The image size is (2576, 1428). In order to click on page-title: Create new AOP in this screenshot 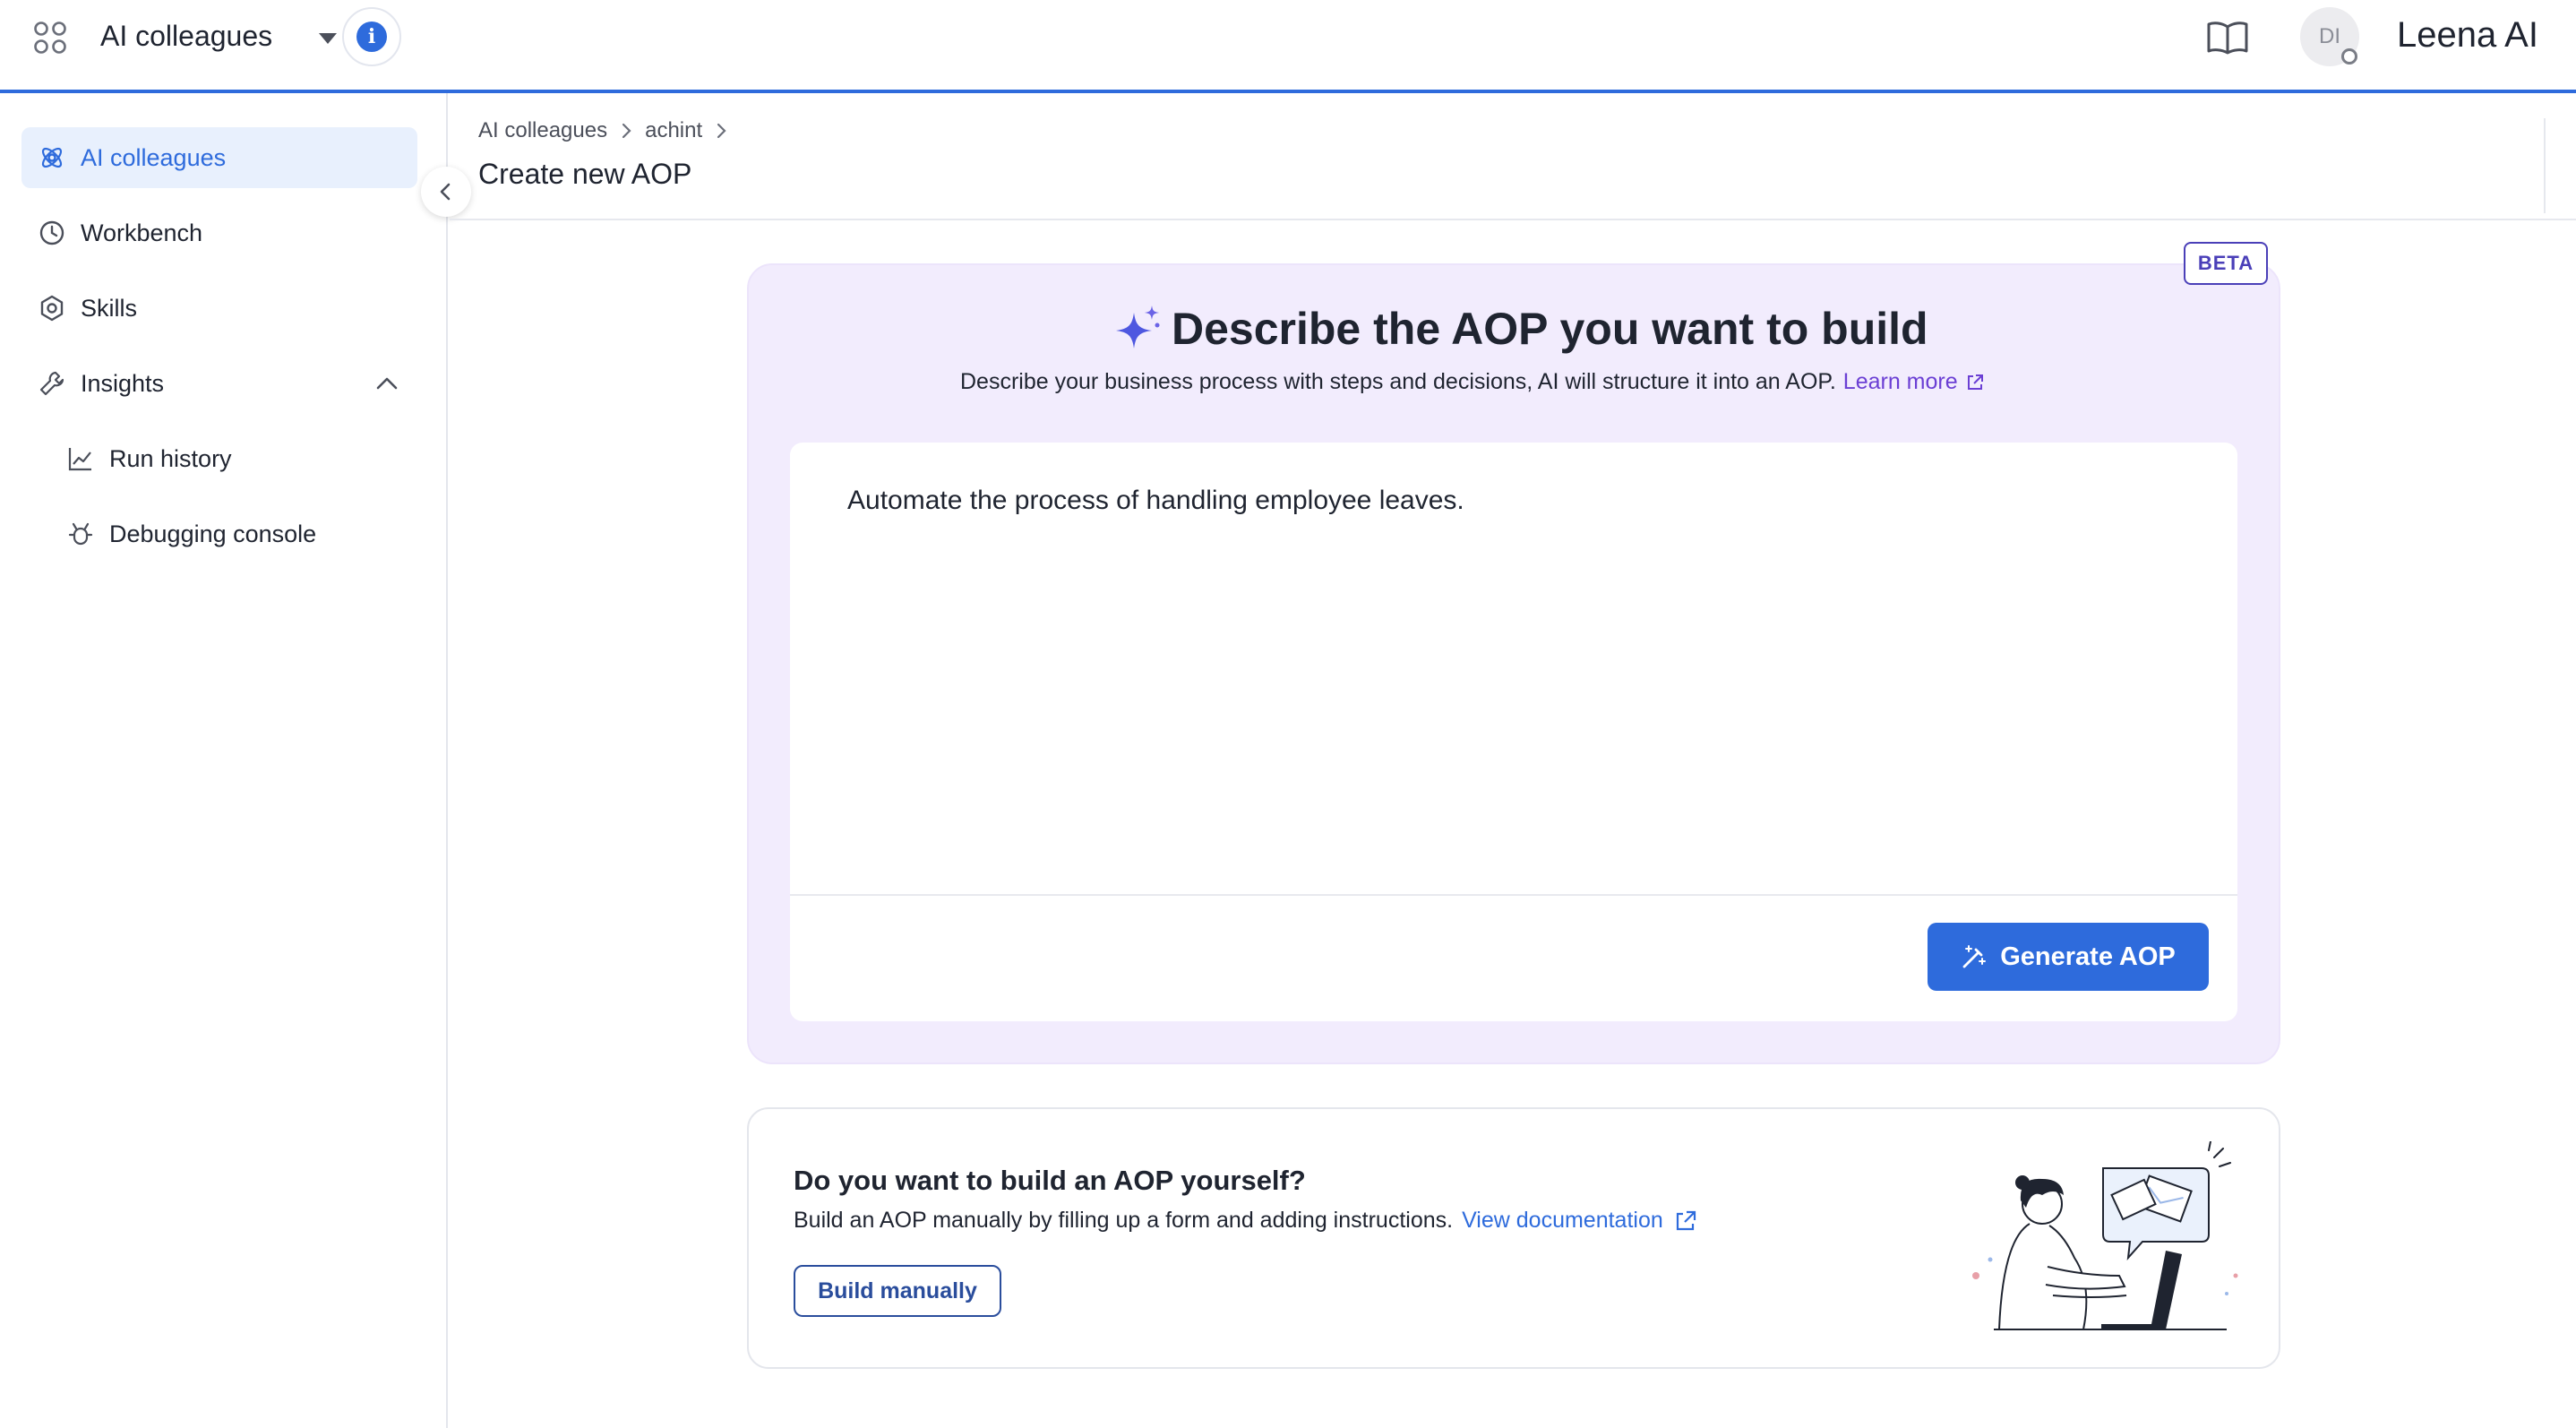, I will do `click(585, 174)`.